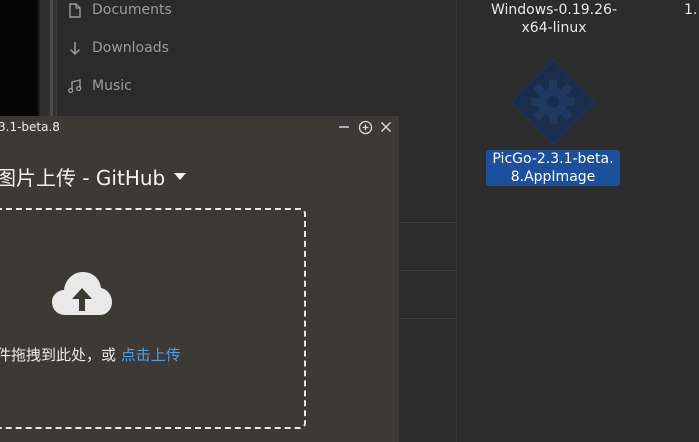 This screenshot has height=442, width=699. I want to click on sidebar-scrollbar, so click(51, 58).